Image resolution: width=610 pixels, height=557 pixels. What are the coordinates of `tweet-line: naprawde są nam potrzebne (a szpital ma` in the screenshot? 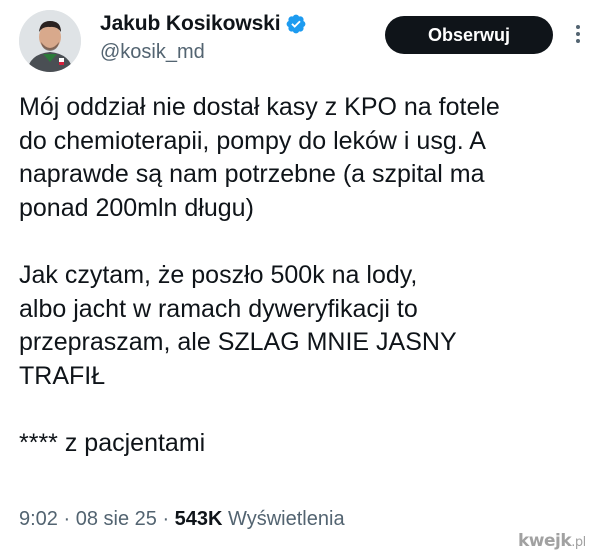 It's located at (252, 174).